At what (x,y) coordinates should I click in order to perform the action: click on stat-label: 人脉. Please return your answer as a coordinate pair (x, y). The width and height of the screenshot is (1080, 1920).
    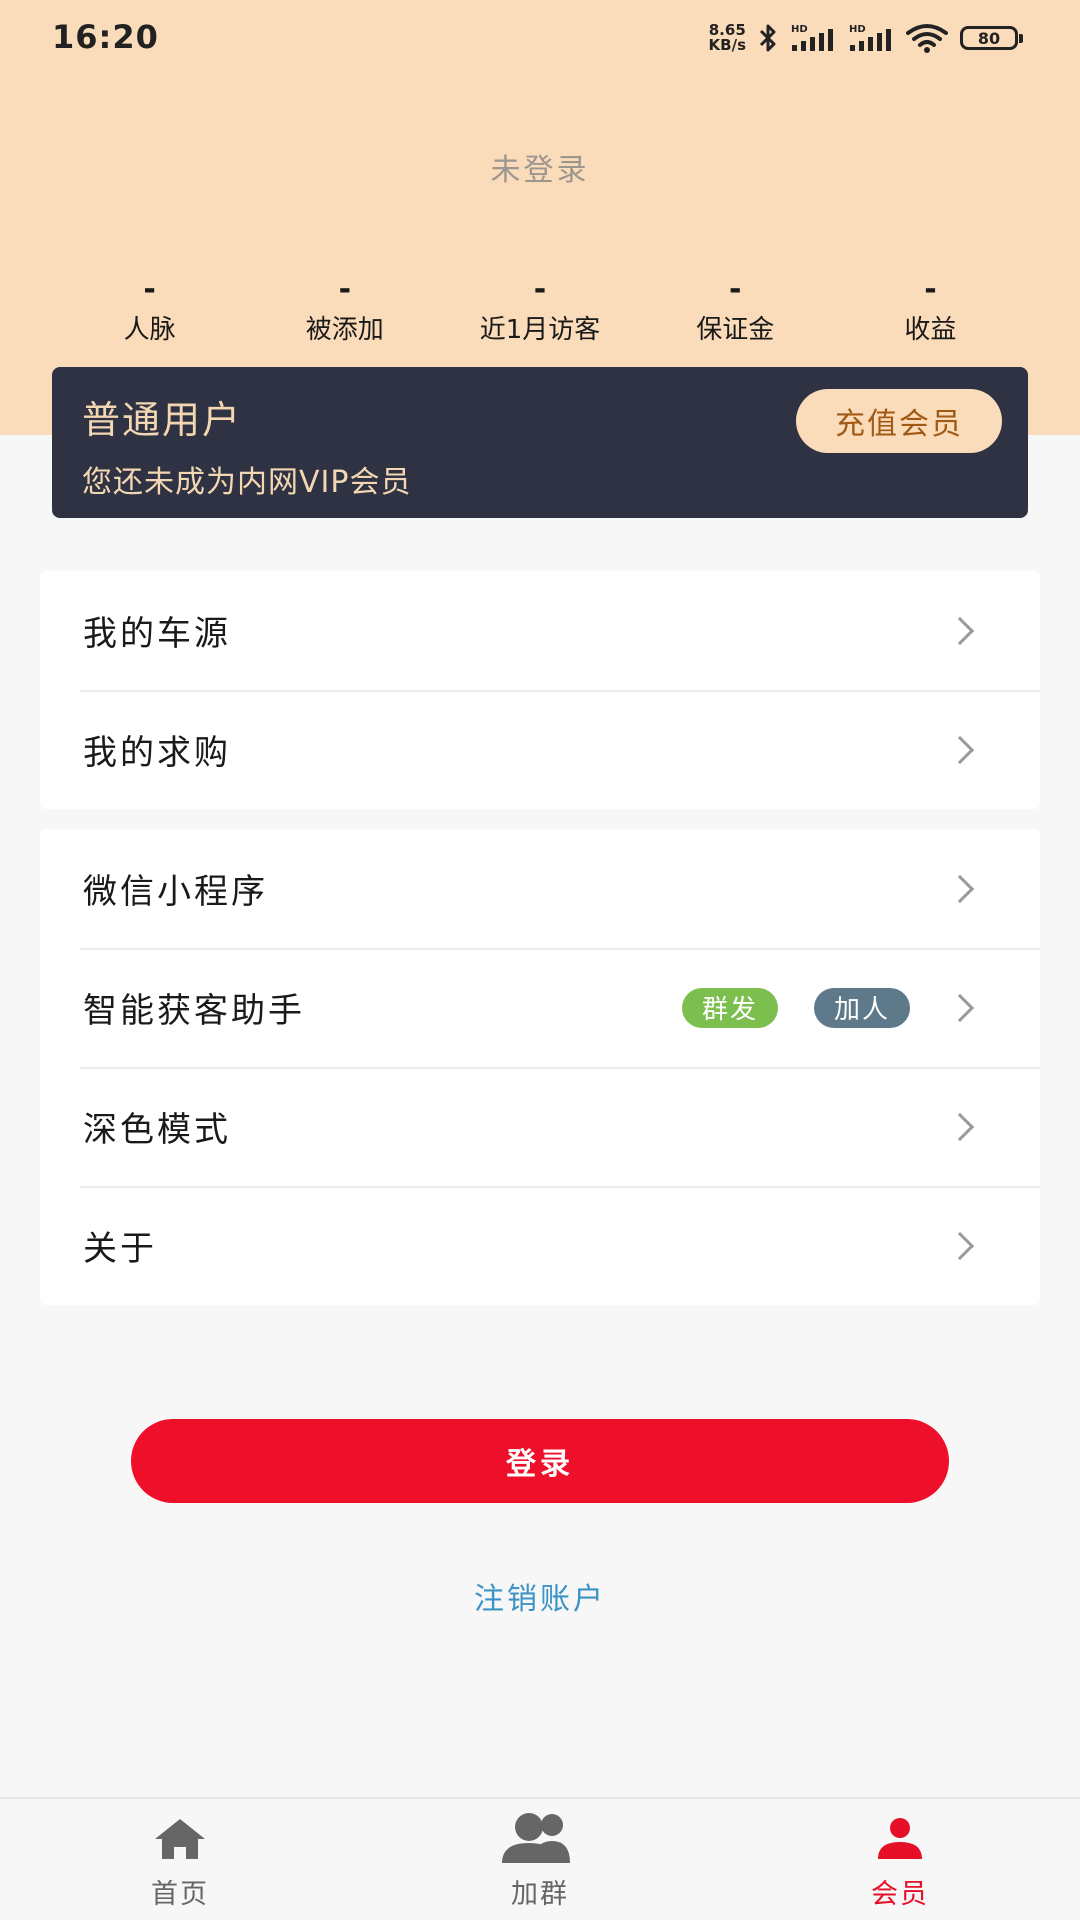
    Looking at the image, I should click on (149, 330).